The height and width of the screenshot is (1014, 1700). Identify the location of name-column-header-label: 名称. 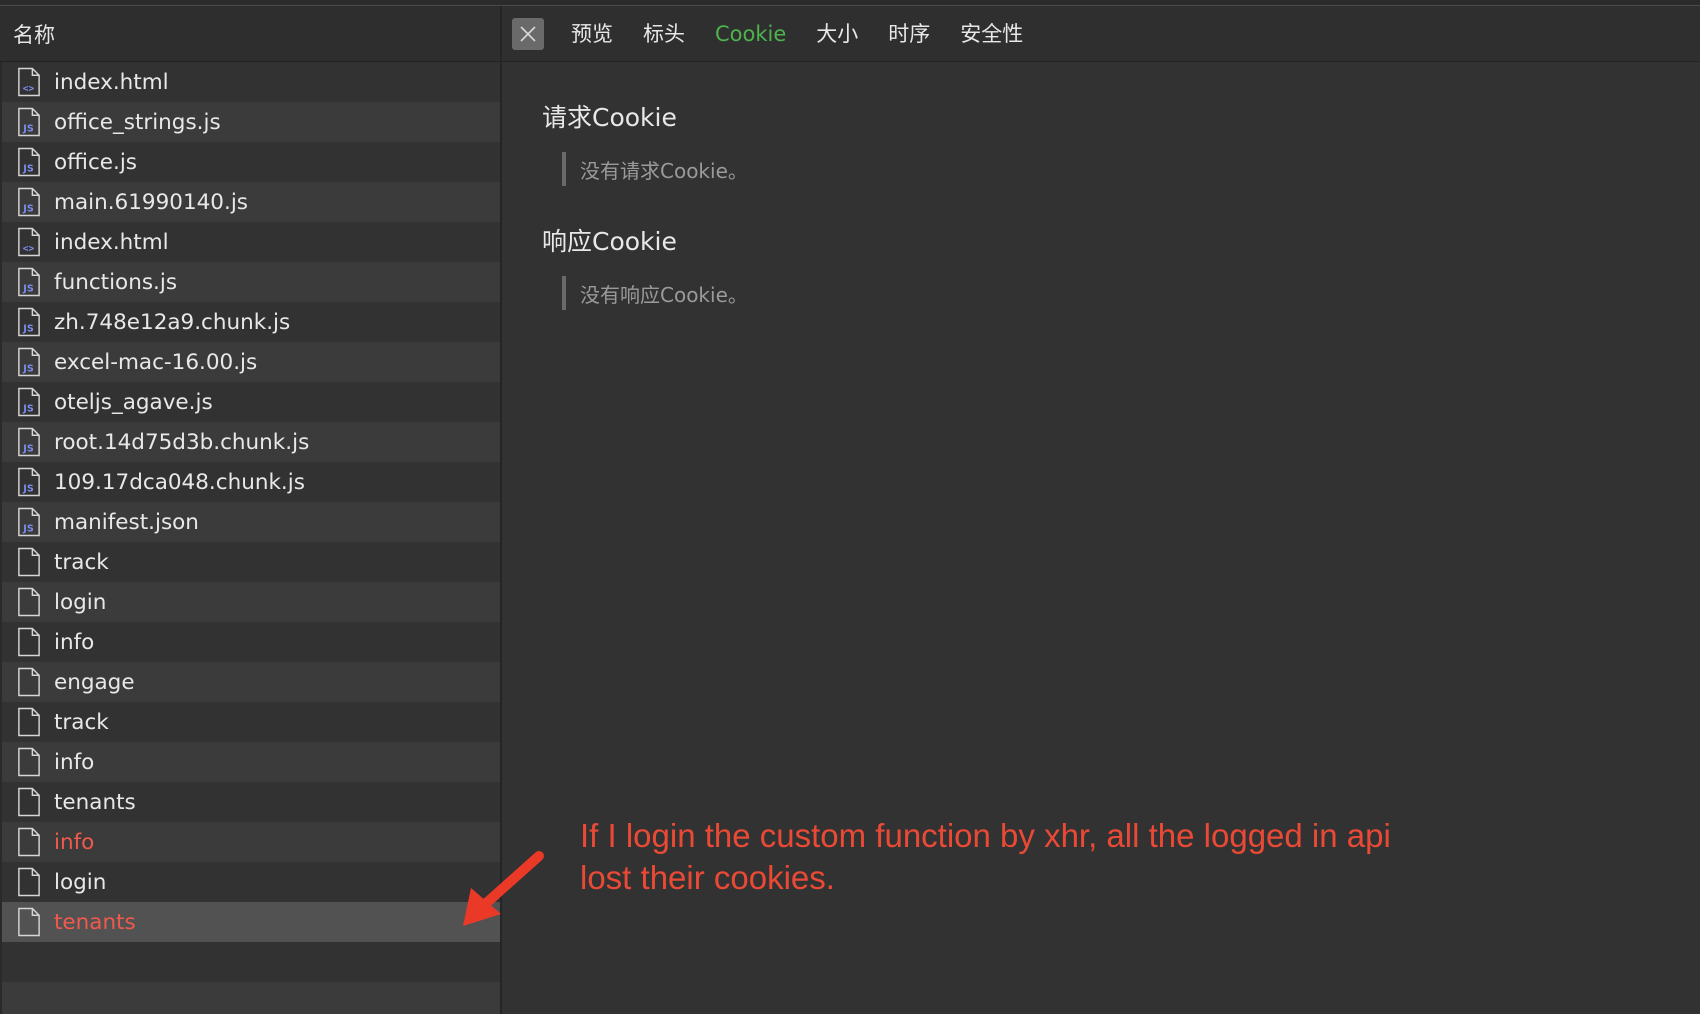
(34, 34).